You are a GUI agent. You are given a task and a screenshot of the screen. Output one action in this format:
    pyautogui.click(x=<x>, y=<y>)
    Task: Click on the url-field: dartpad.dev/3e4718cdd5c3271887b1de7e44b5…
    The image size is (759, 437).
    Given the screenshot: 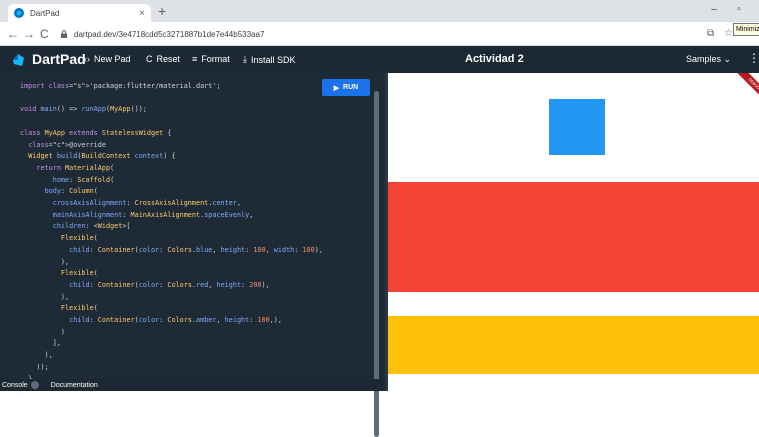 What is the action you would take?
    pyautogui.click(x=360, y=34)
    